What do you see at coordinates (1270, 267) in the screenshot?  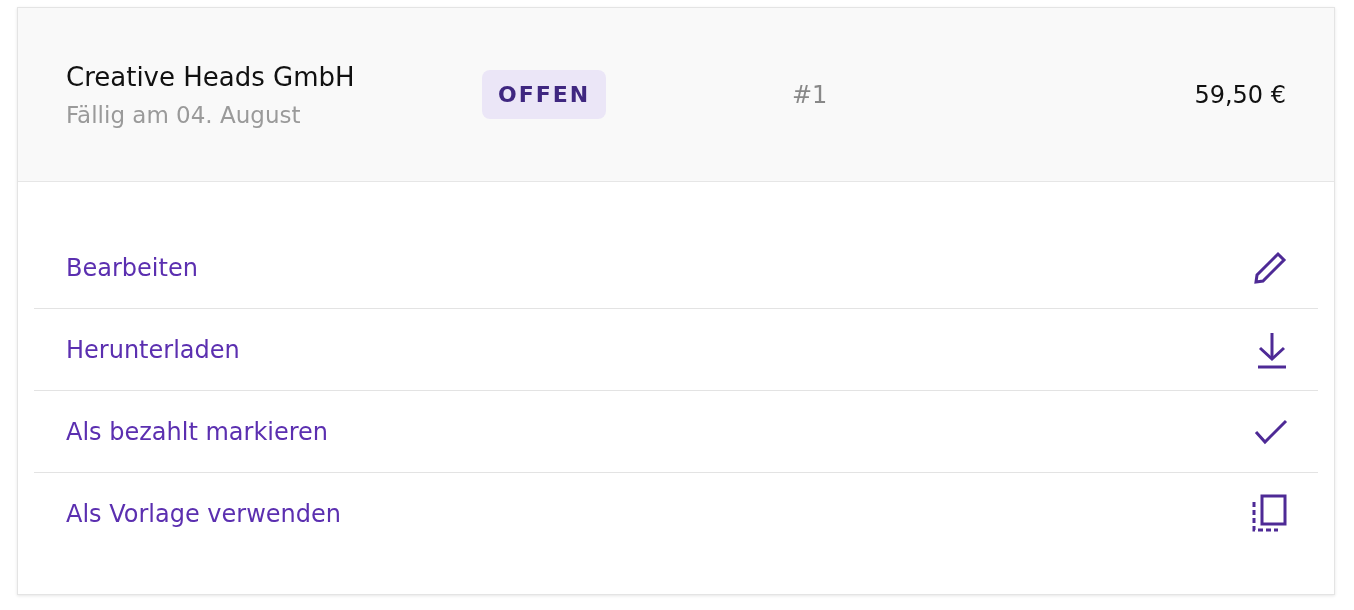 I see `pencil-icon` at bounding box center [1270, 267].